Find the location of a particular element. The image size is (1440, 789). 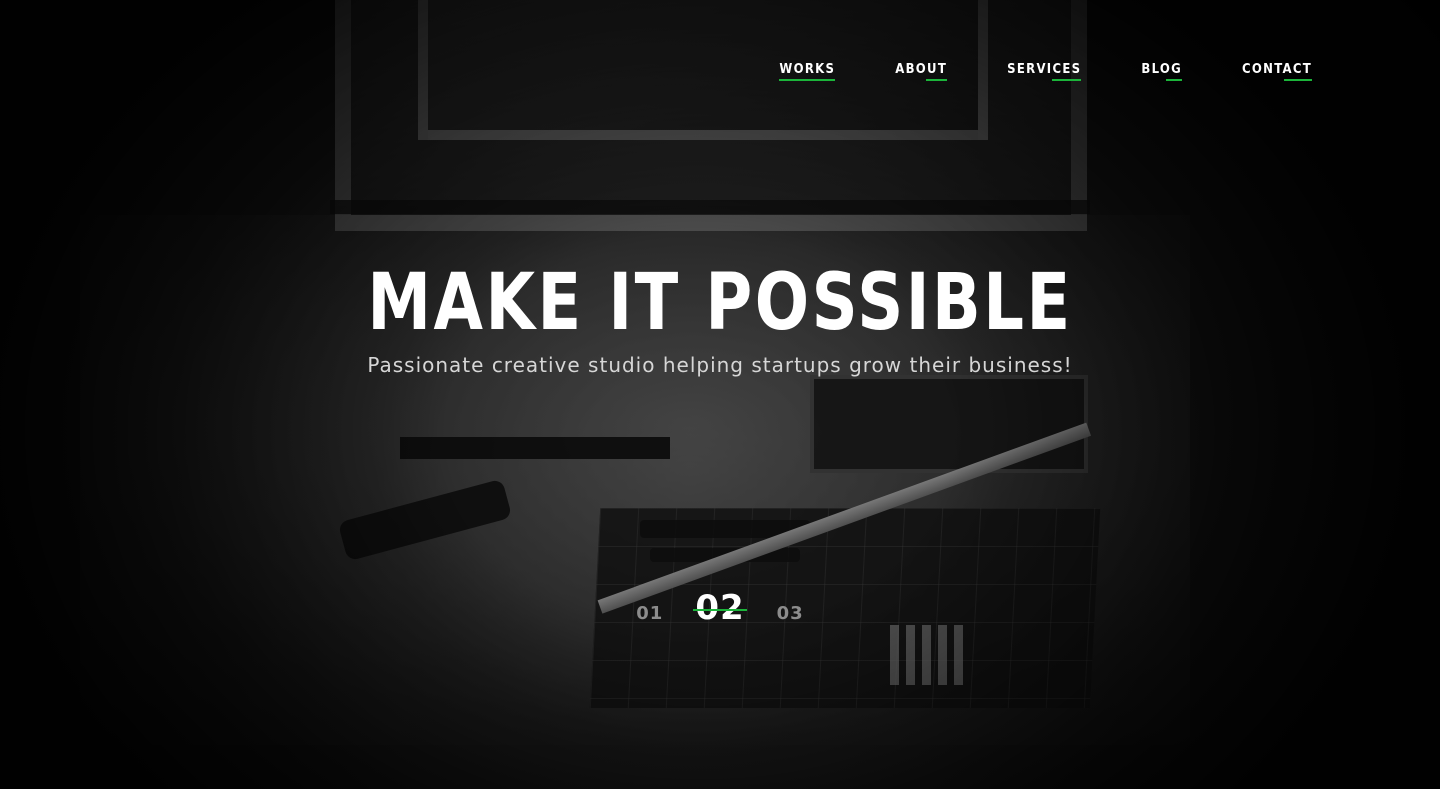

nav-item-label: SERVICES is located at coordinates (1044, 69).